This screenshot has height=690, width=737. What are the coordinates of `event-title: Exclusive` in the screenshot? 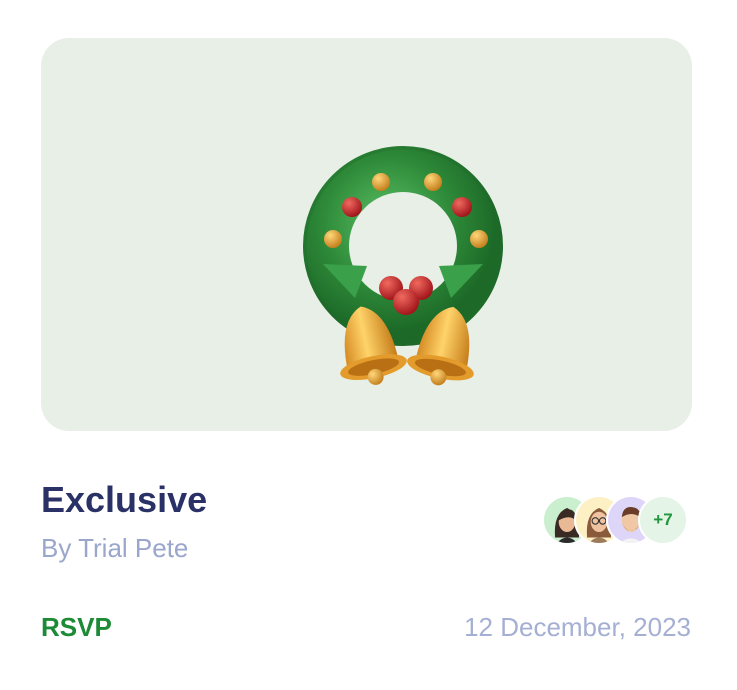 It's located at (124, 499).